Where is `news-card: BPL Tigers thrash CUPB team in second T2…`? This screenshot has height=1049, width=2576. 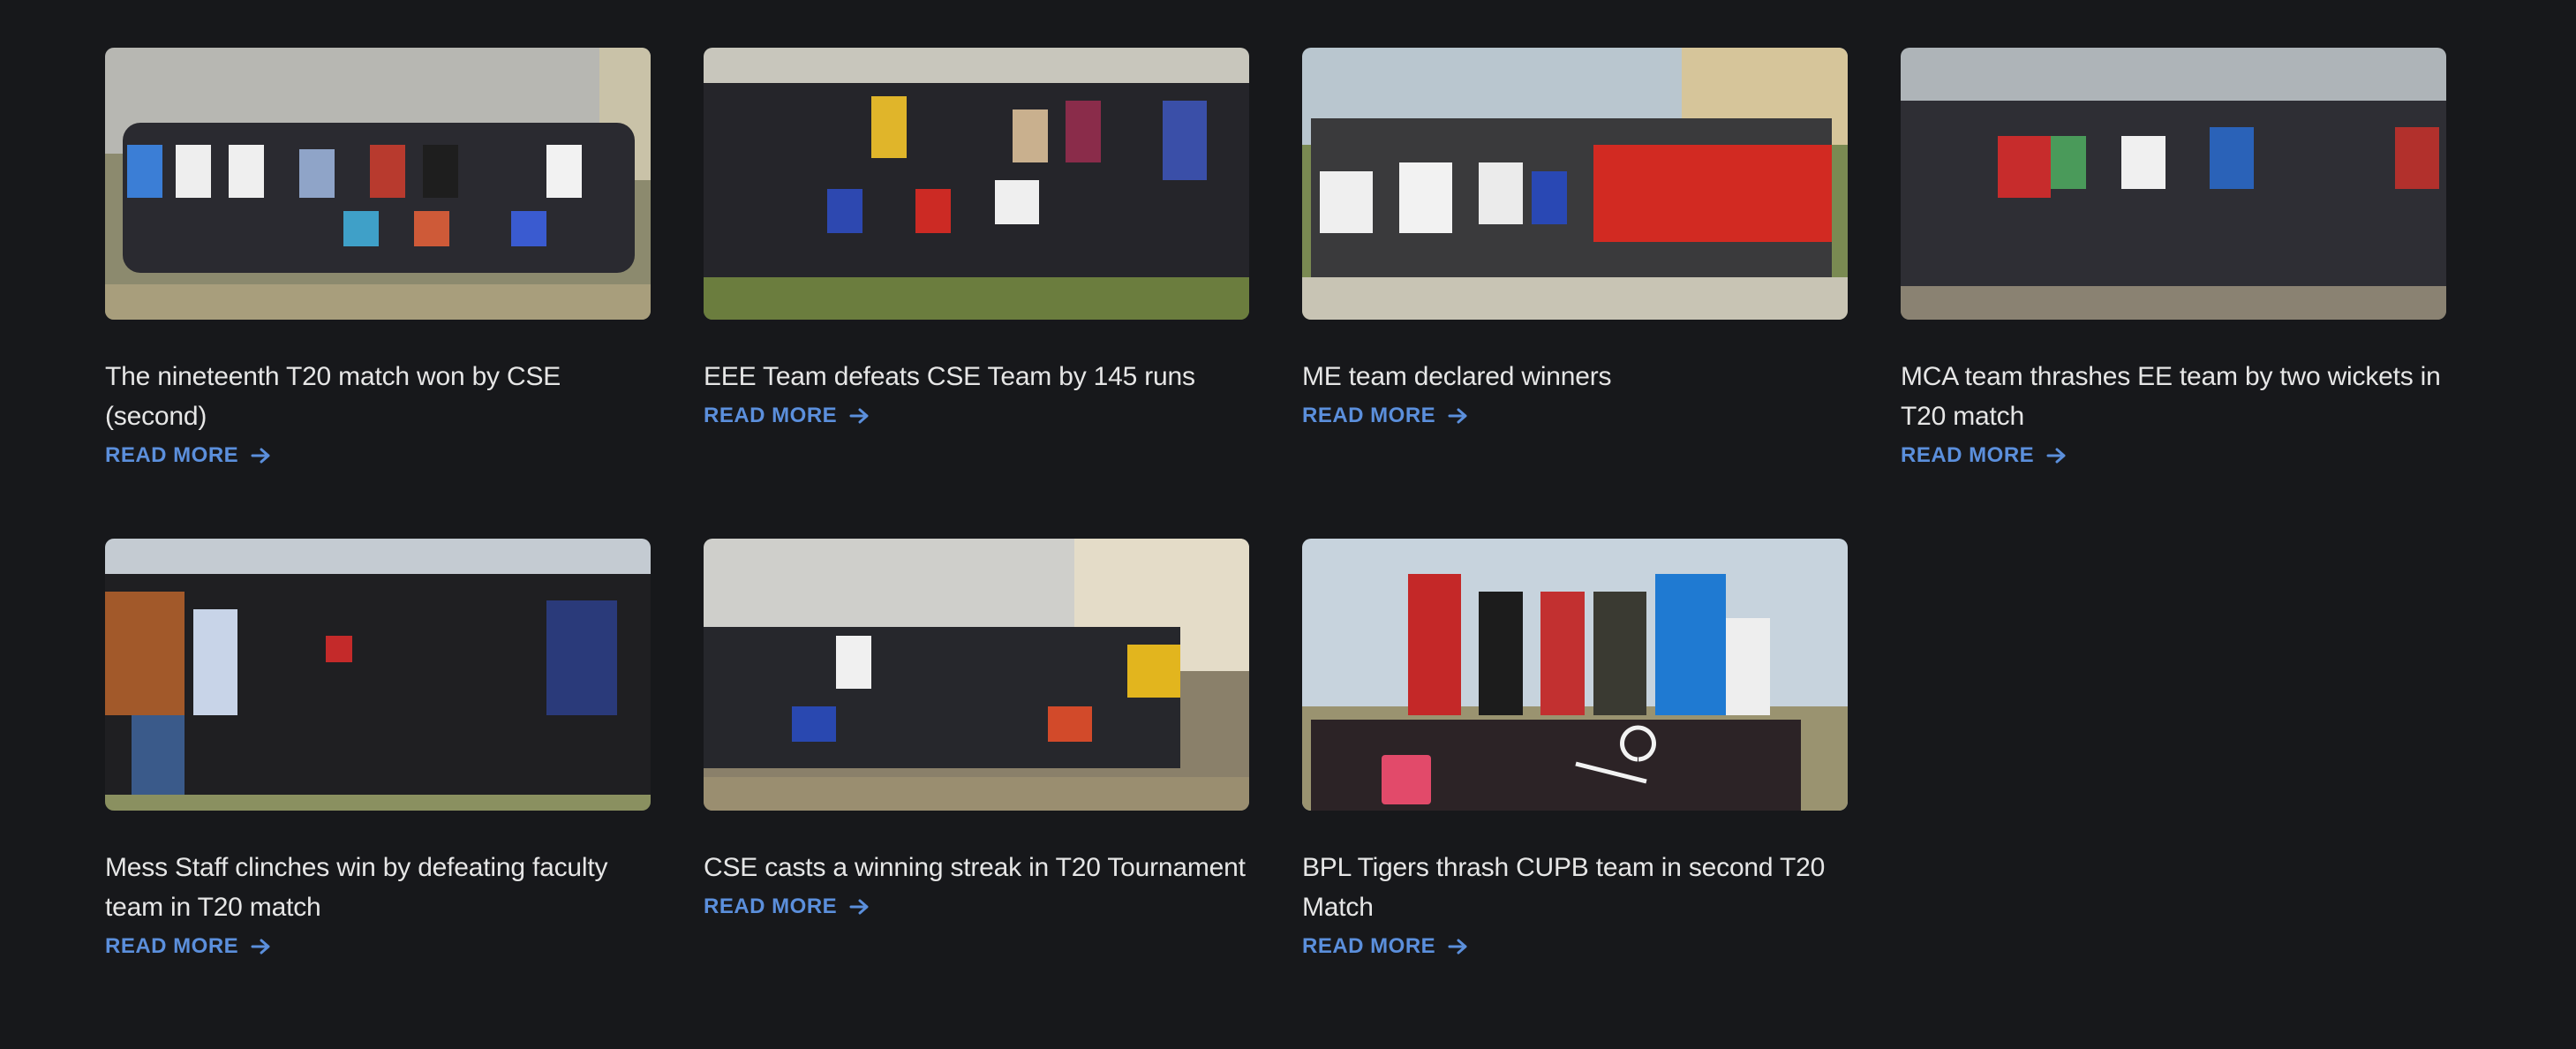
news-card: BPL Tigers thrash CUPB team in second T2… is located at coordinates (1575, 749).